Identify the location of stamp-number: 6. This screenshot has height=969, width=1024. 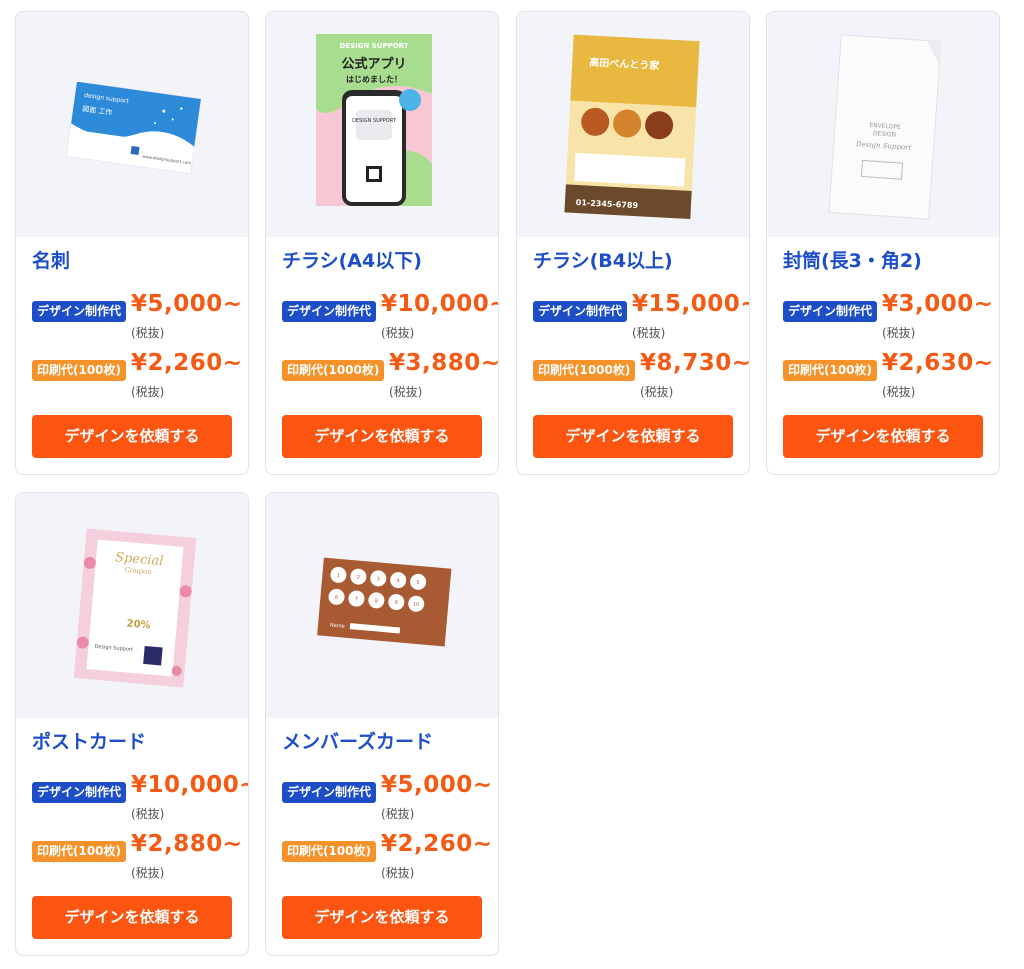
(337, 598).